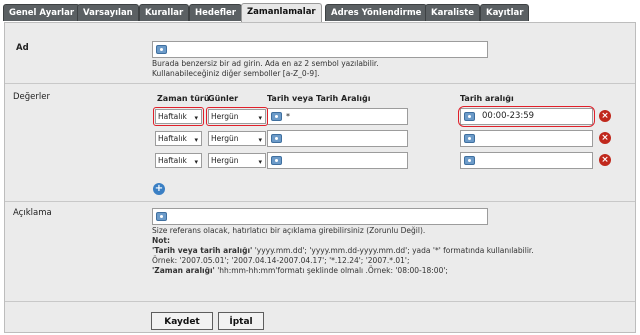 The height and width of the screenshot is (335, 640). I want to click on tab-genel-ayarlar: Genel Ayarlar, so click(42, 12).